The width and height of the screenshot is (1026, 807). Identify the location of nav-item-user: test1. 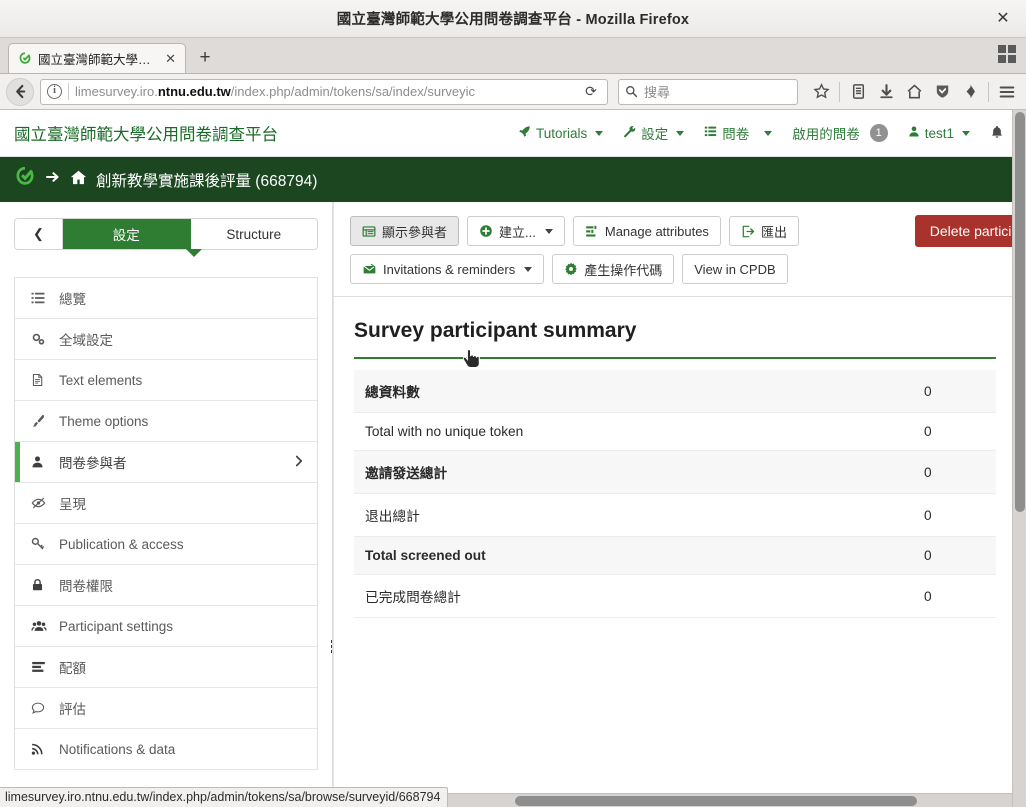
(939, 133).